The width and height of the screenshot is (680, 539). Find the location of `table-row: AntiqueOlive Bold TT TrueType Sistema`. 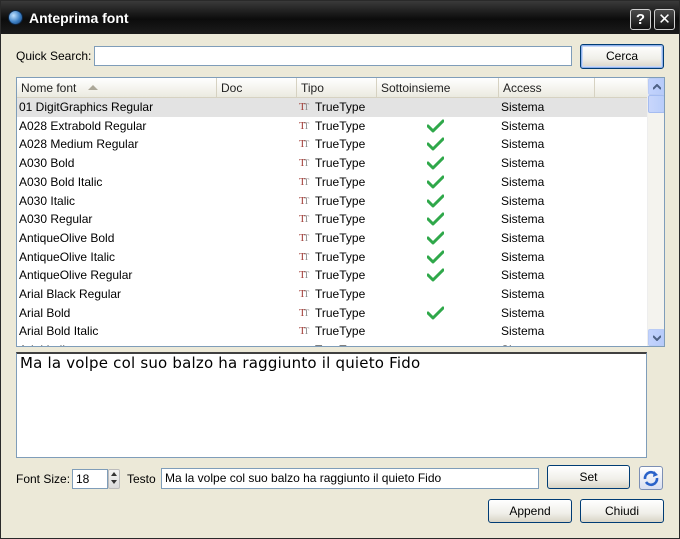

table-row: AntiqueOlive Bold TT TrueType Sistema is located at coordinates (332, 238).